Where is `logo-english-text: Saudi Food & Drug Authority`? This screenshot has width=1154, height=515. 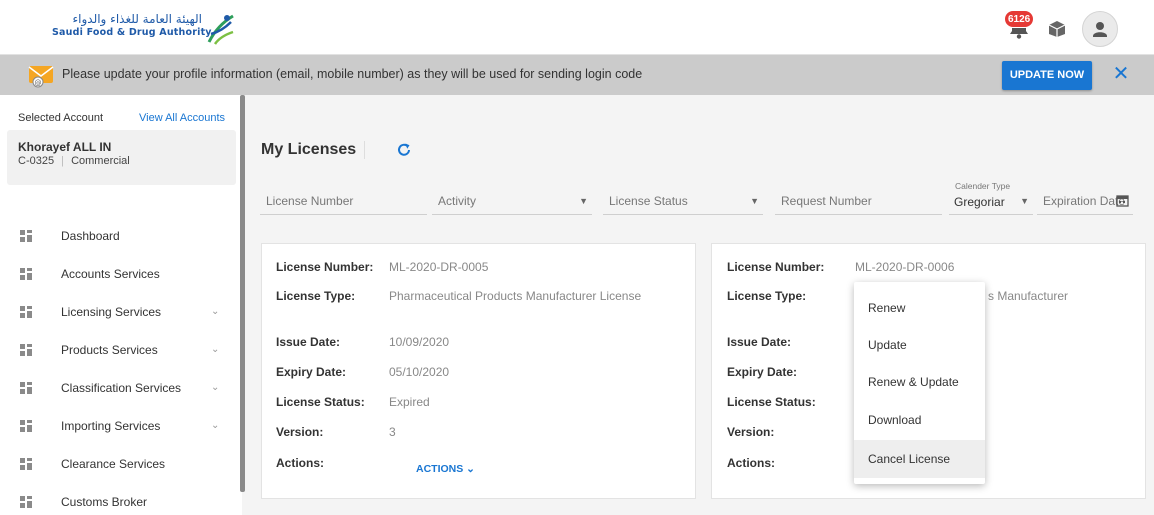 logo-english-text: Saudi Food & Drug Authority is located at coordinates (132, 32).